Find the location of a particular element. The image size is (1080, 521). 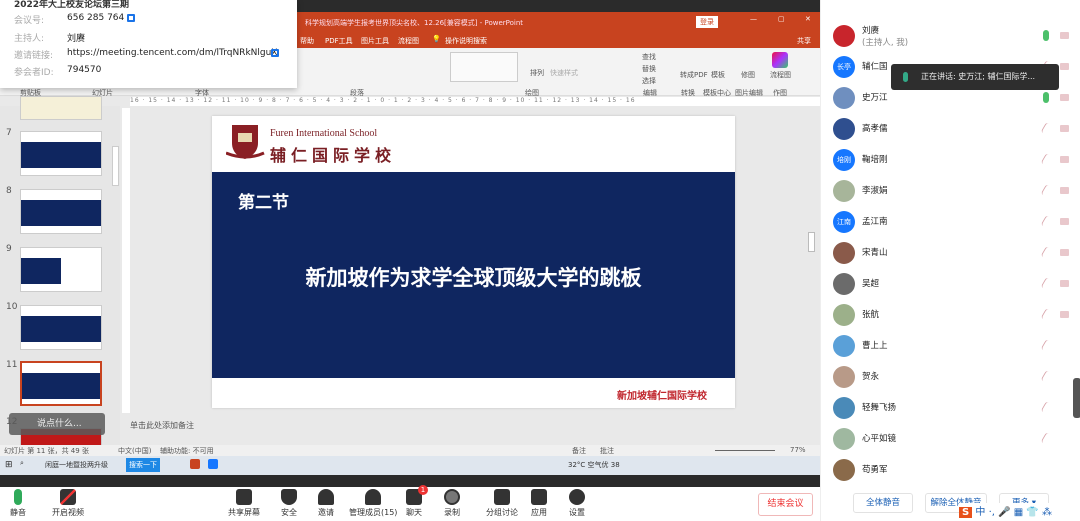

retouch-button: 修图 is located at coordinates (748, 75).